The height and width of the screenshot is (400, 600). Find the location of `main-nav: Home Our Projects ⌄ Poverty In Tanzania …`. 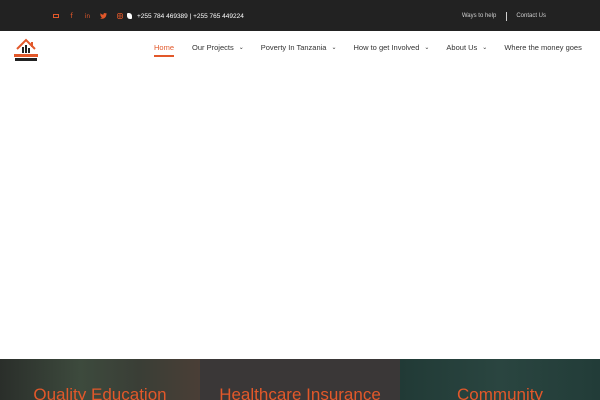

main-nav: Home Our Projects ⌄ Poverty In Tanzania … is located at coordinates (368, 50).